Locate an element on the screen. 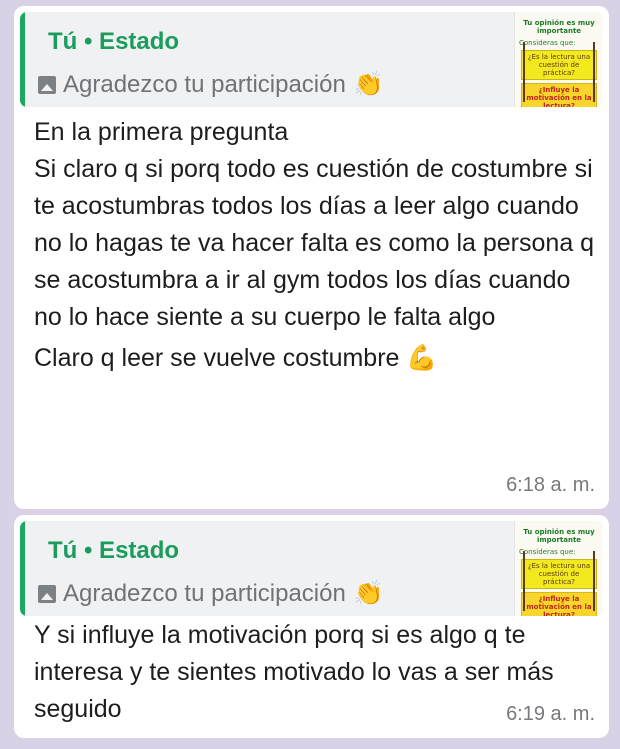 This screenshot has width=620, height=749. message-timestamp: 6:19 a. m. is located at coordinates (550, 714).